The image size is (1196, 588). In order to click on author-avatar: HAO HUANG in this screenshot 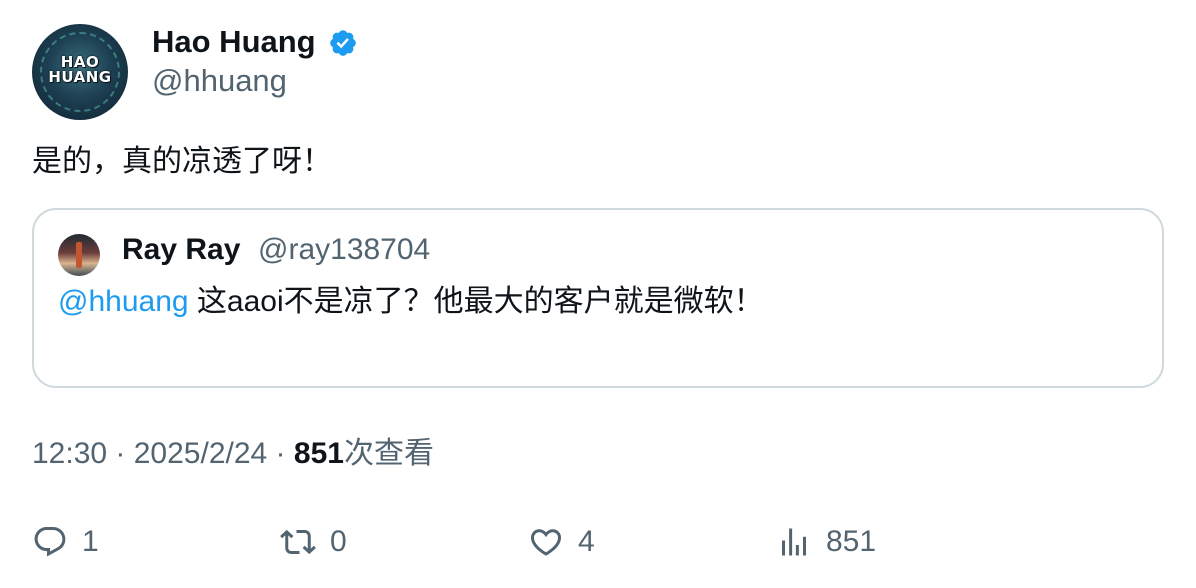, I will do `click(80, 72)`.